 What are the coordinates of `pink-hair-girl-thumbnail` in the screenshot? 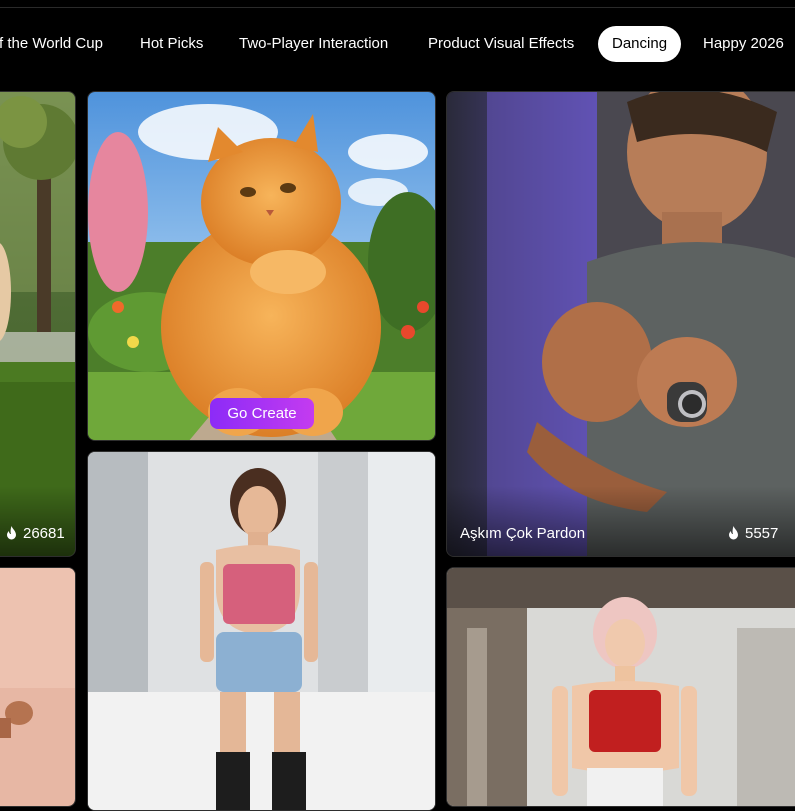 It's located at (621, 687).